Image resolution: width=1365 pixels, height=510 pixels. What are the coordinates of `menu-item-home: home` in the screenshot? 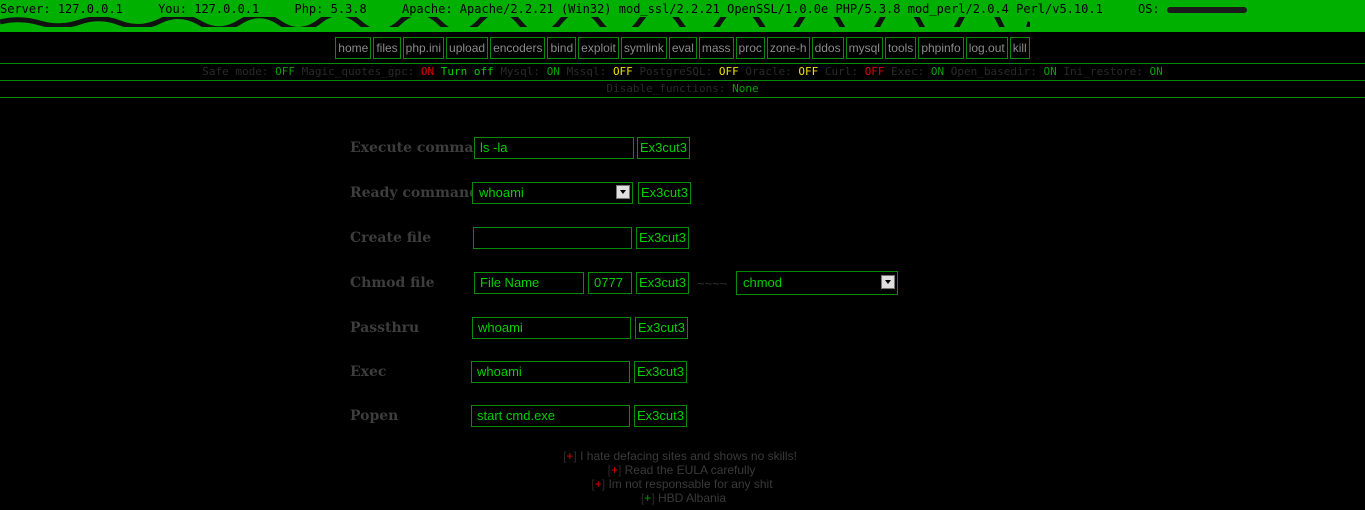 It's located at (353, 48).